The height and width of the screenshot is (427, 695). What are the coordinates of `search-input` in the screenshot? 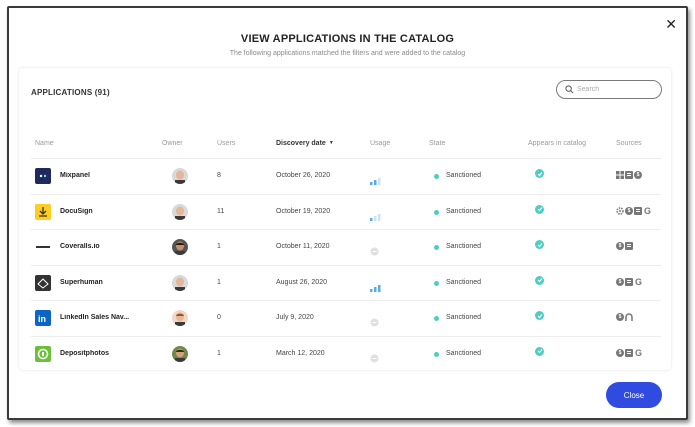 It's located at (617, 89).